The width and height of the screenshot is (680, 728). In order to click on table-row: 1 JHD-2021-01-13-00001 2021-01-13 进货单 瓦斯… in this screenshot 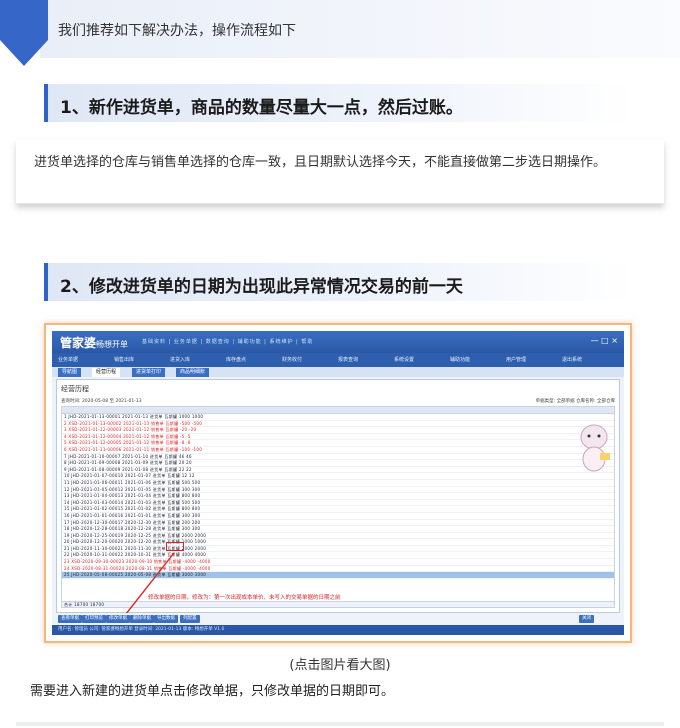, I will do `click(338, 417)`.